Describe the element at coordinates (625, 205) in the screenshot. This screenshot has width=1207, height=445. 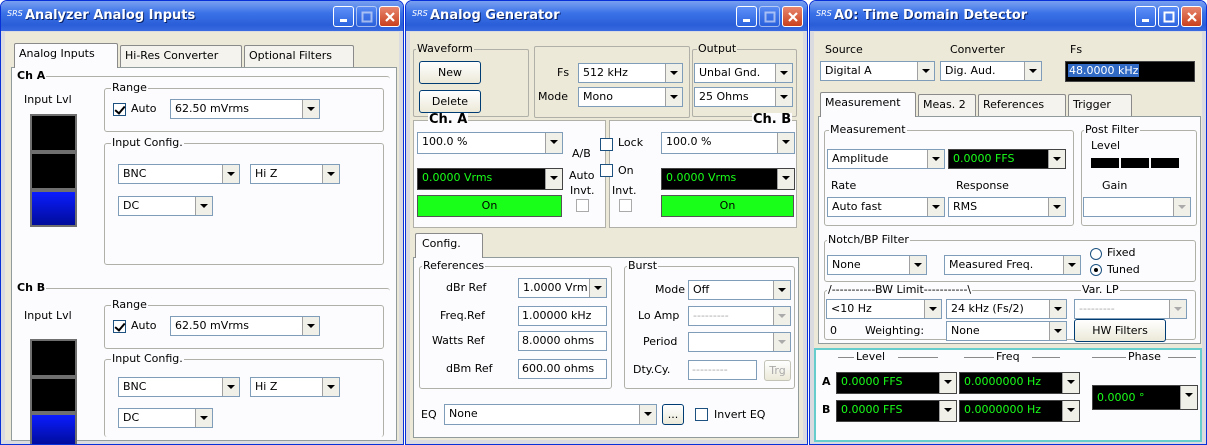
I see `ch-b-invert-checkbox` at that location.